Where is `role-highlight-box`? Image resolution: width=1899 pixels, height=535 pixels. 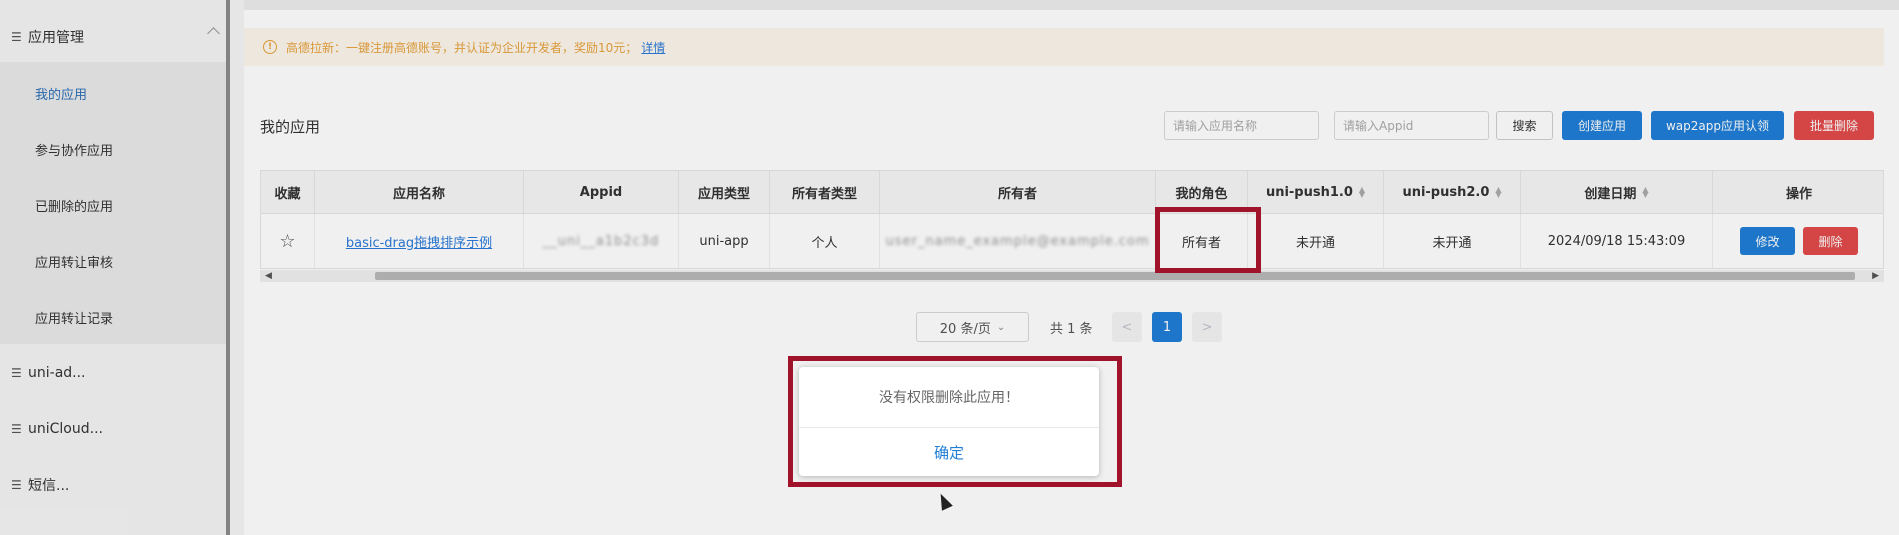 role-highlight-box is located at coordinates (1208, 240).